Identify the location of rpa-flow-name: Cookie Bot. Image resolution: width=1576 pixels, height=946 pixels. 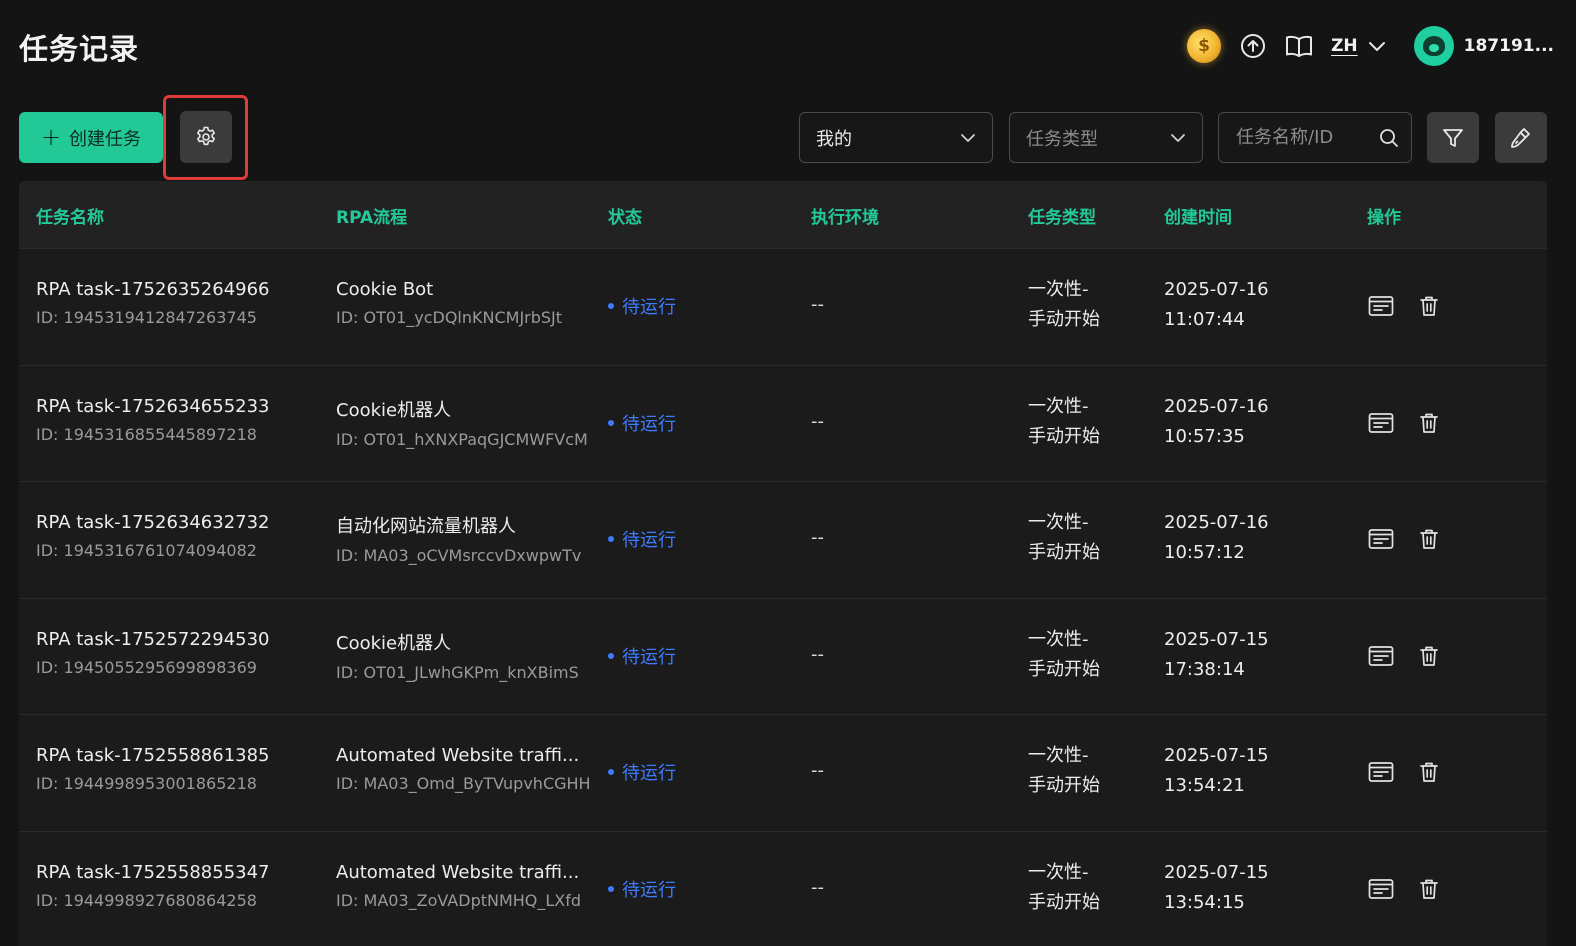
(449, 289).